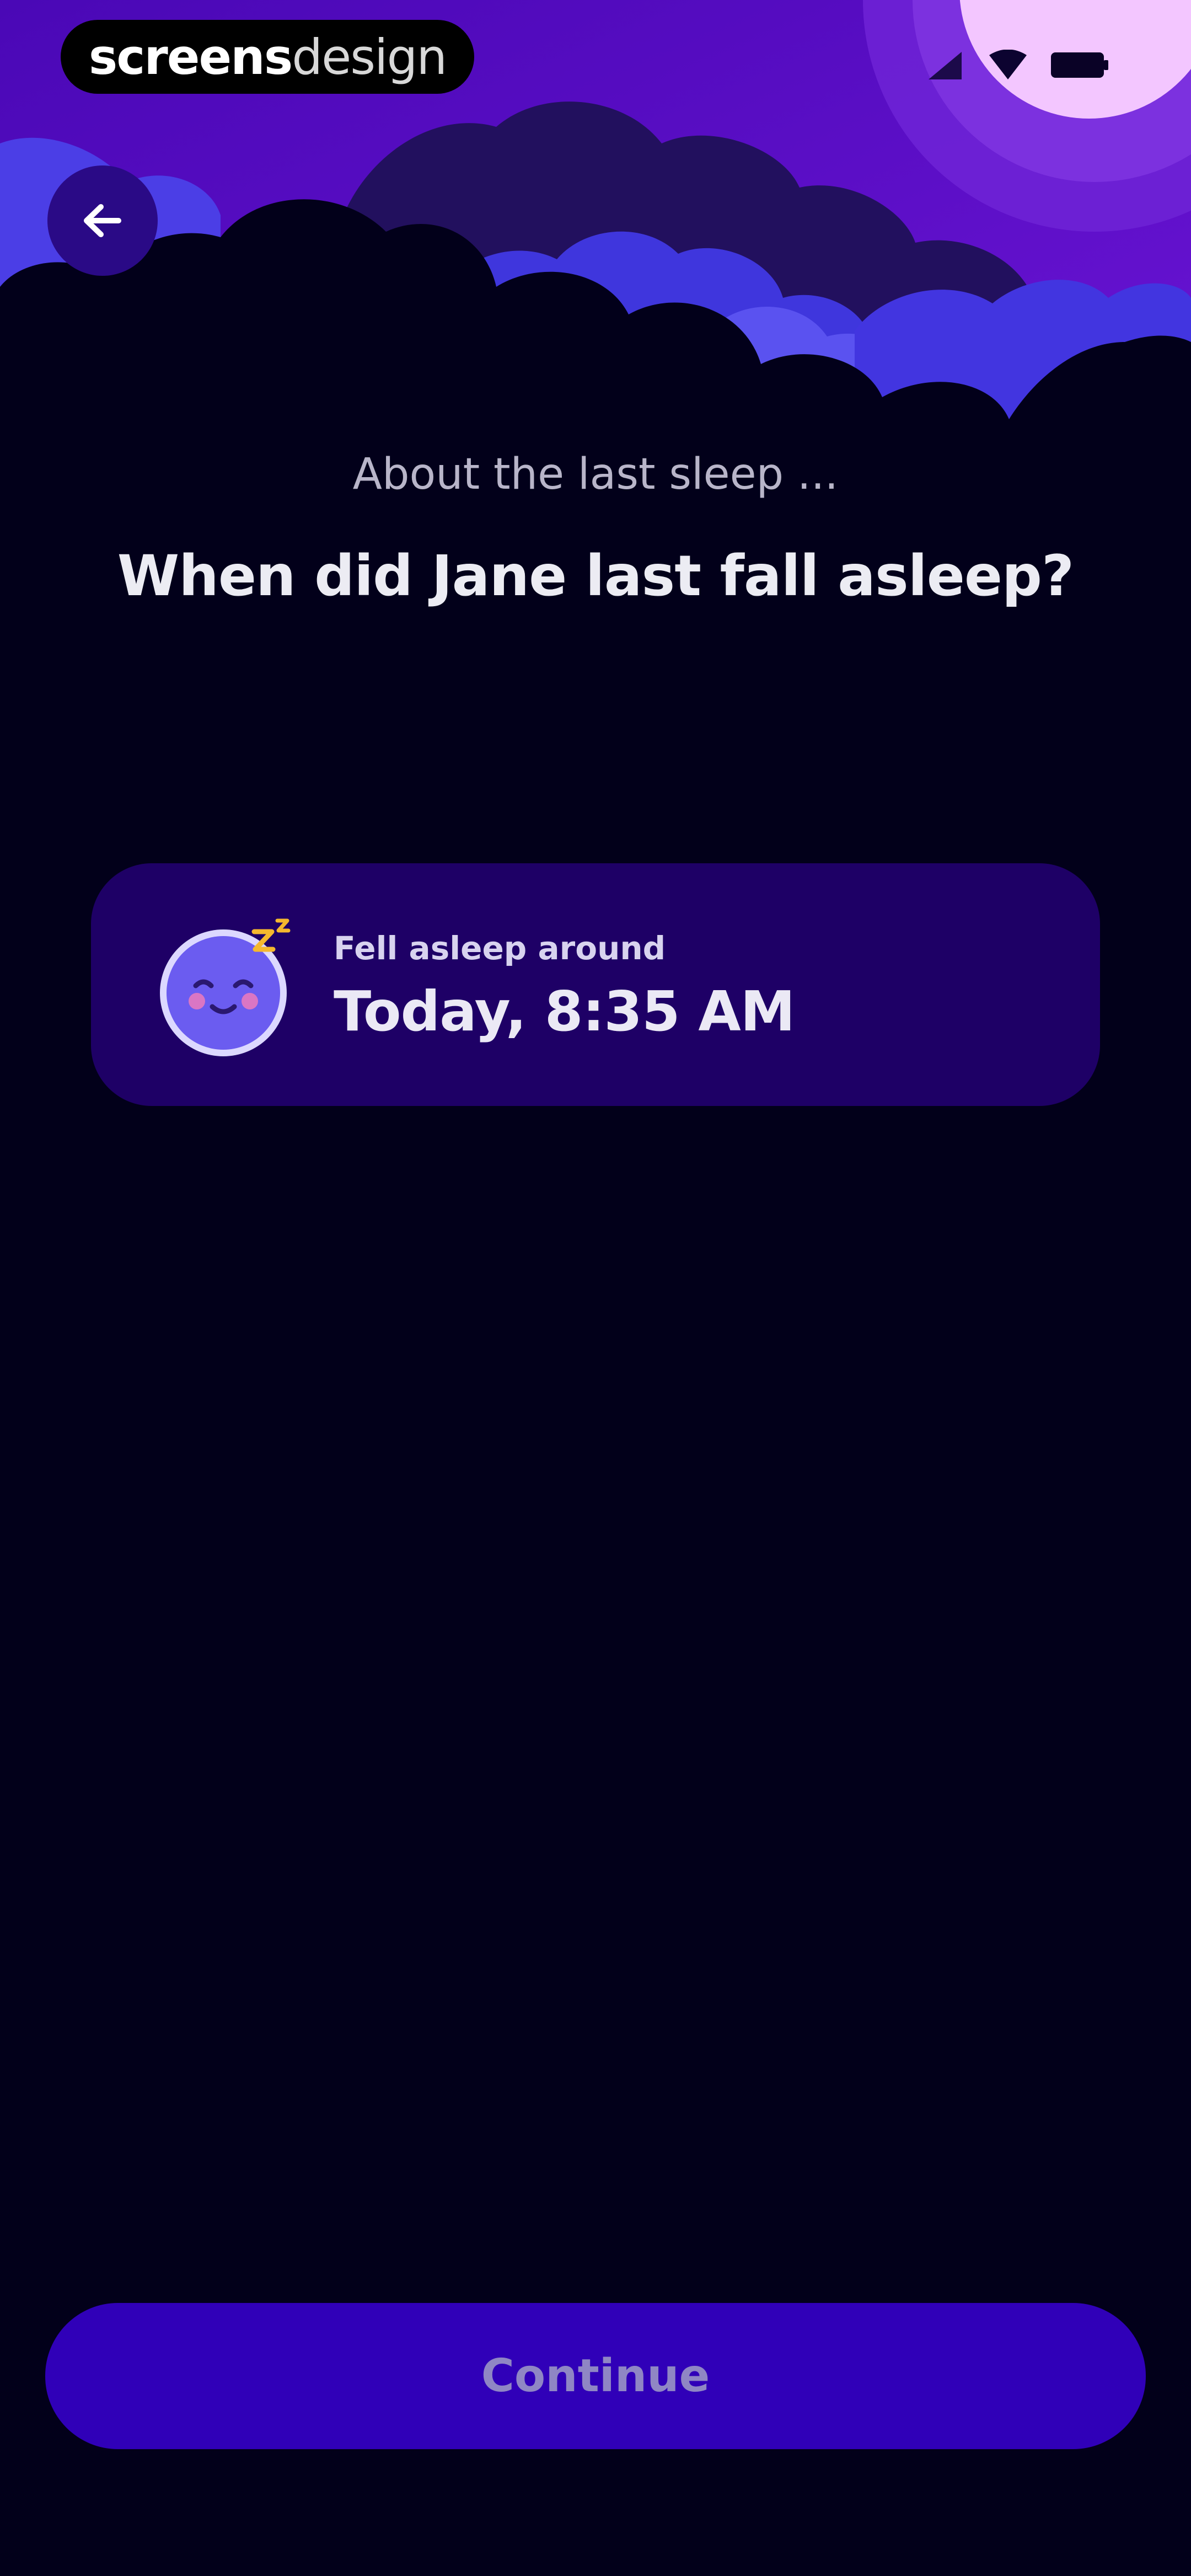  I want to click on status-icons, so click(1017, 65).